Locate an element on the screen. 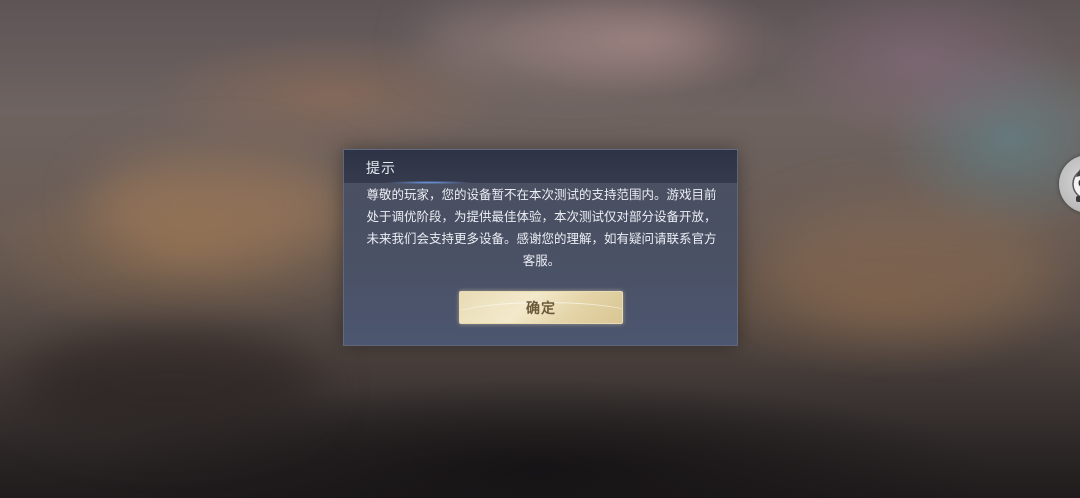 This screenshot has height=498, width=1080. confirm-button: 确定 is located at coordinates (541, 307).